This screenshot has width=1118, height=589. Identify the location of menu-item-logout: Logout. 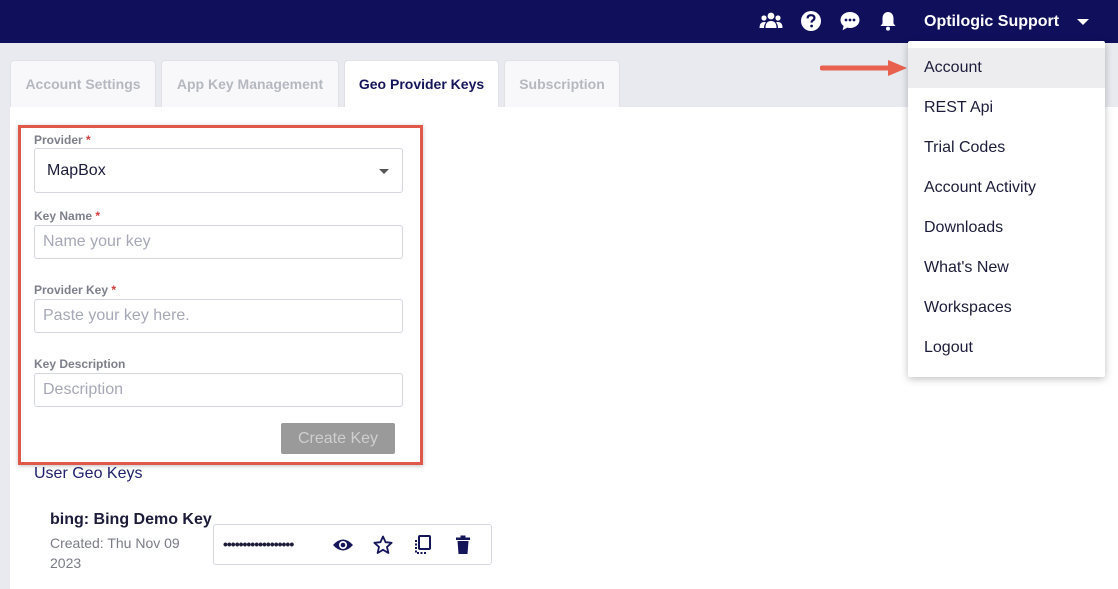
(1006, 348).